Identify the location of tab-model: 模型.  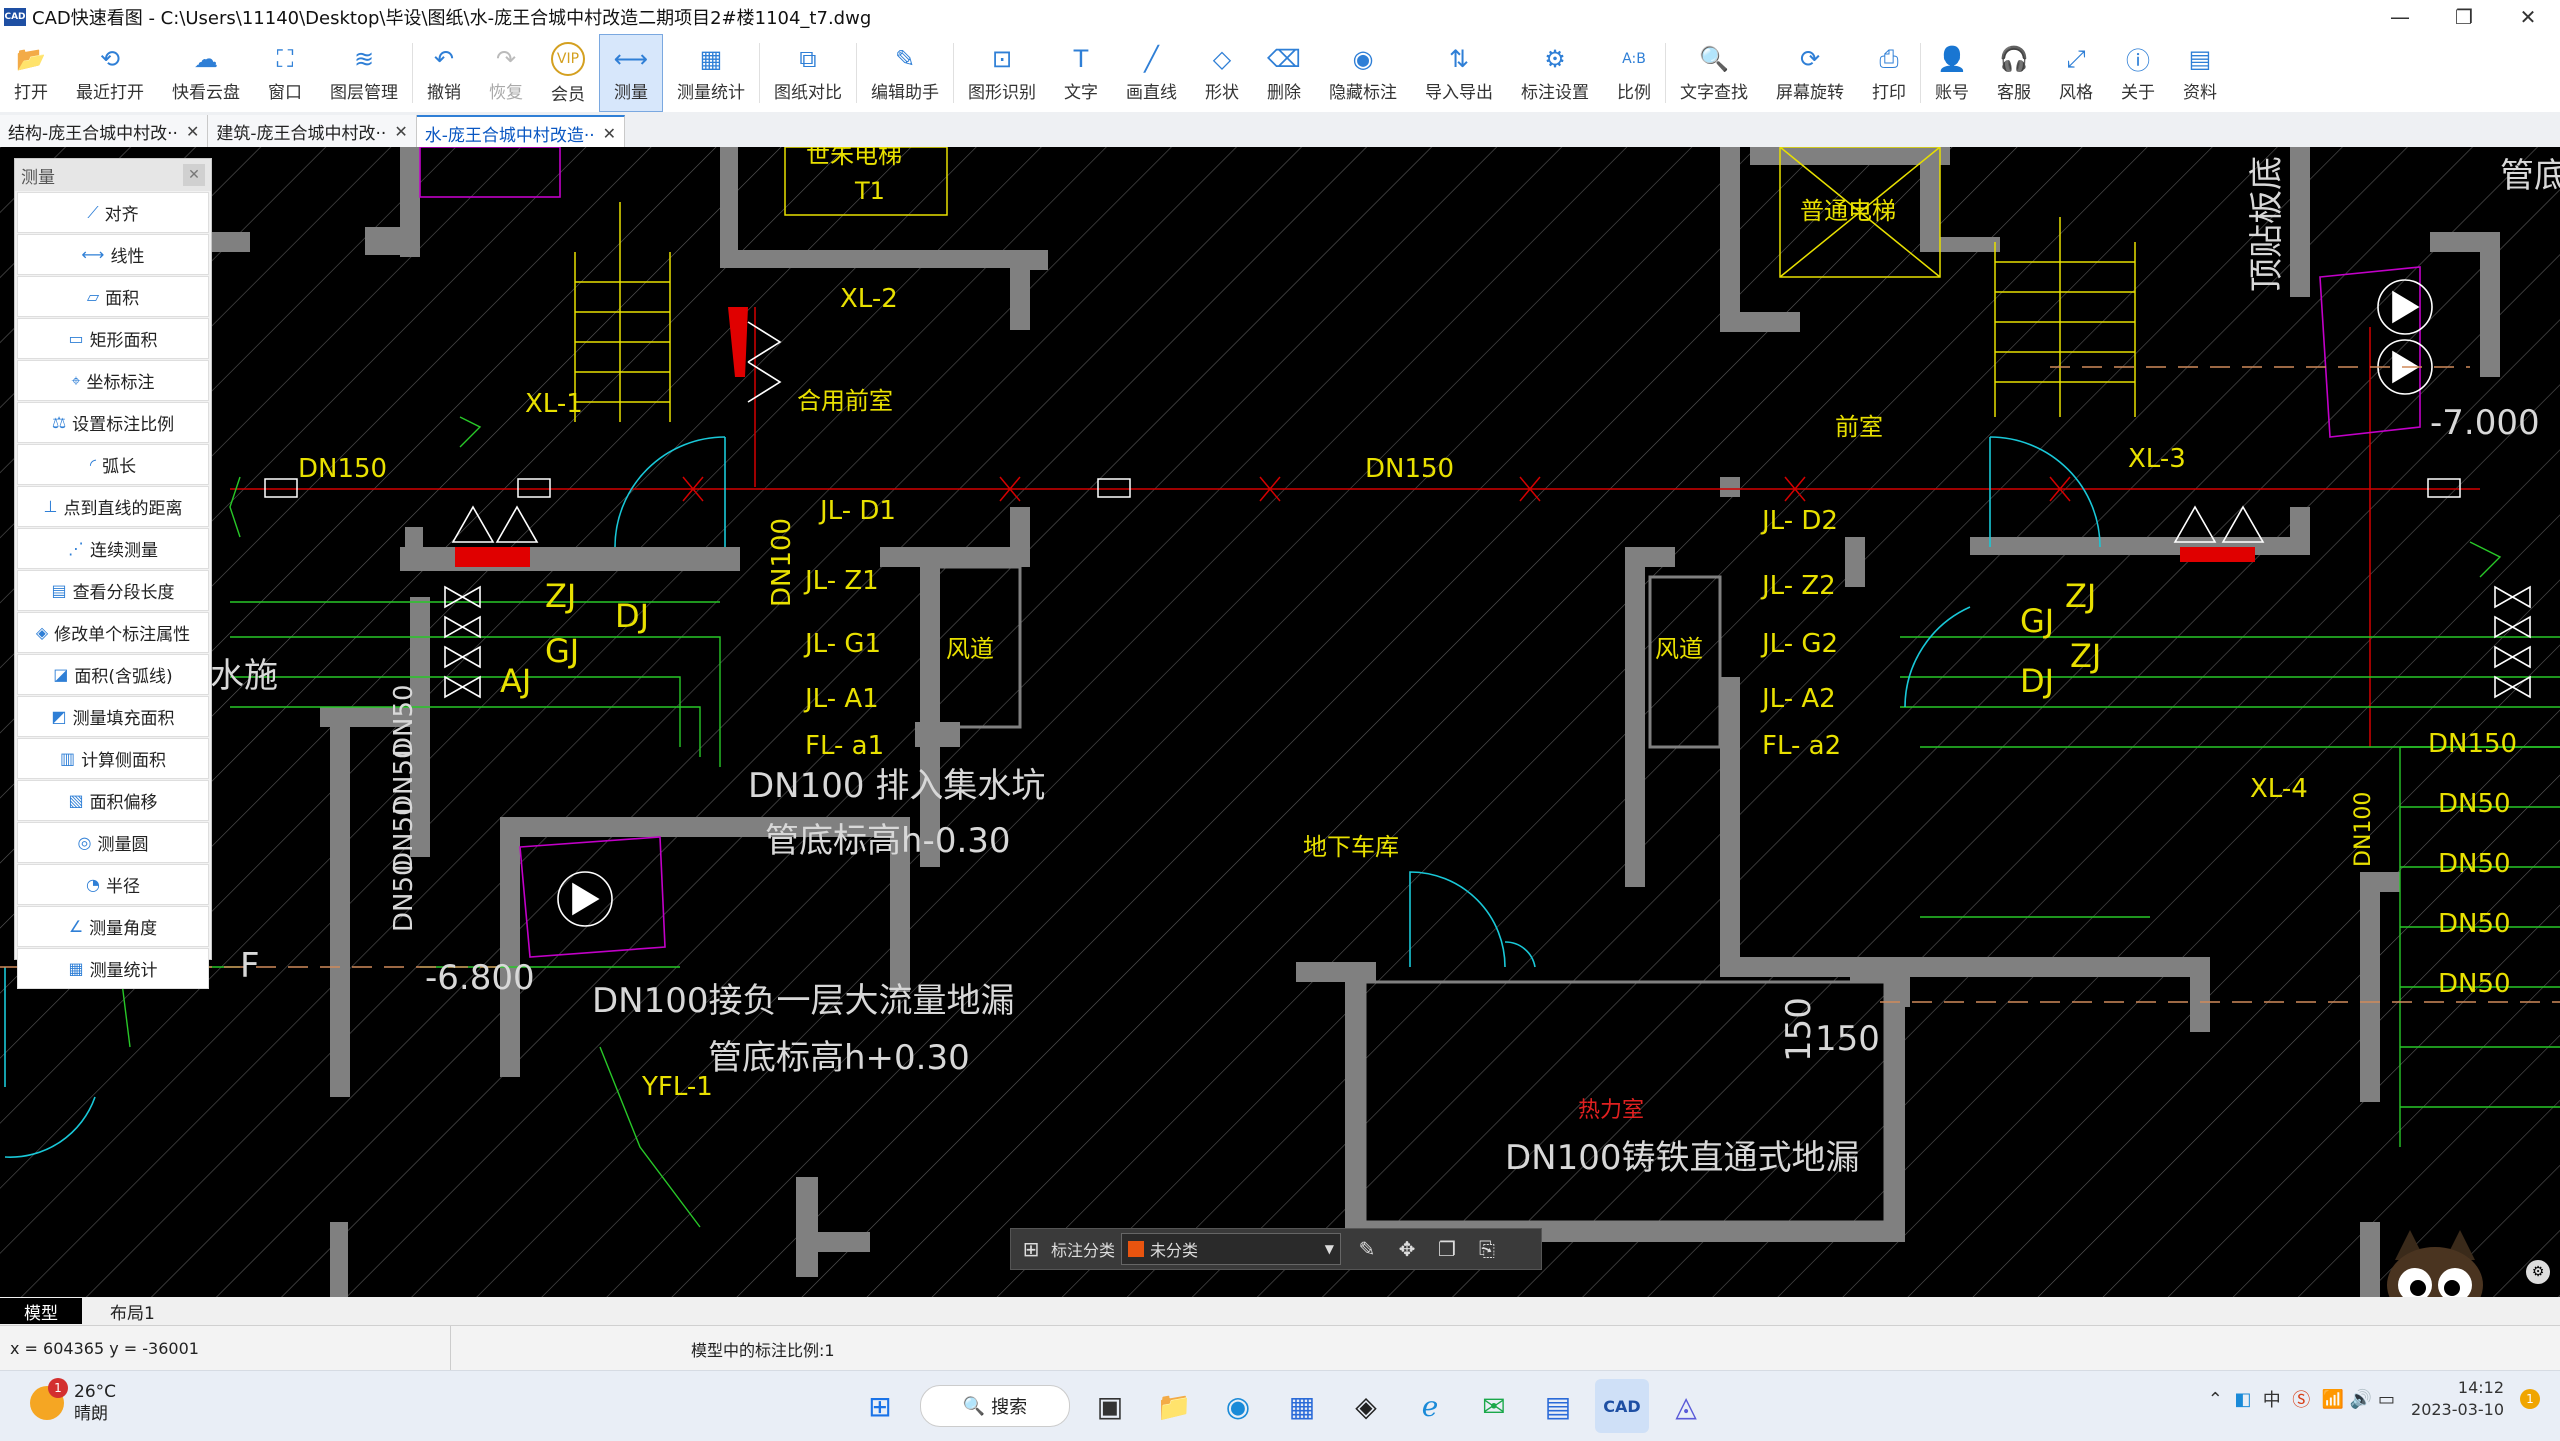
(41, 1311).